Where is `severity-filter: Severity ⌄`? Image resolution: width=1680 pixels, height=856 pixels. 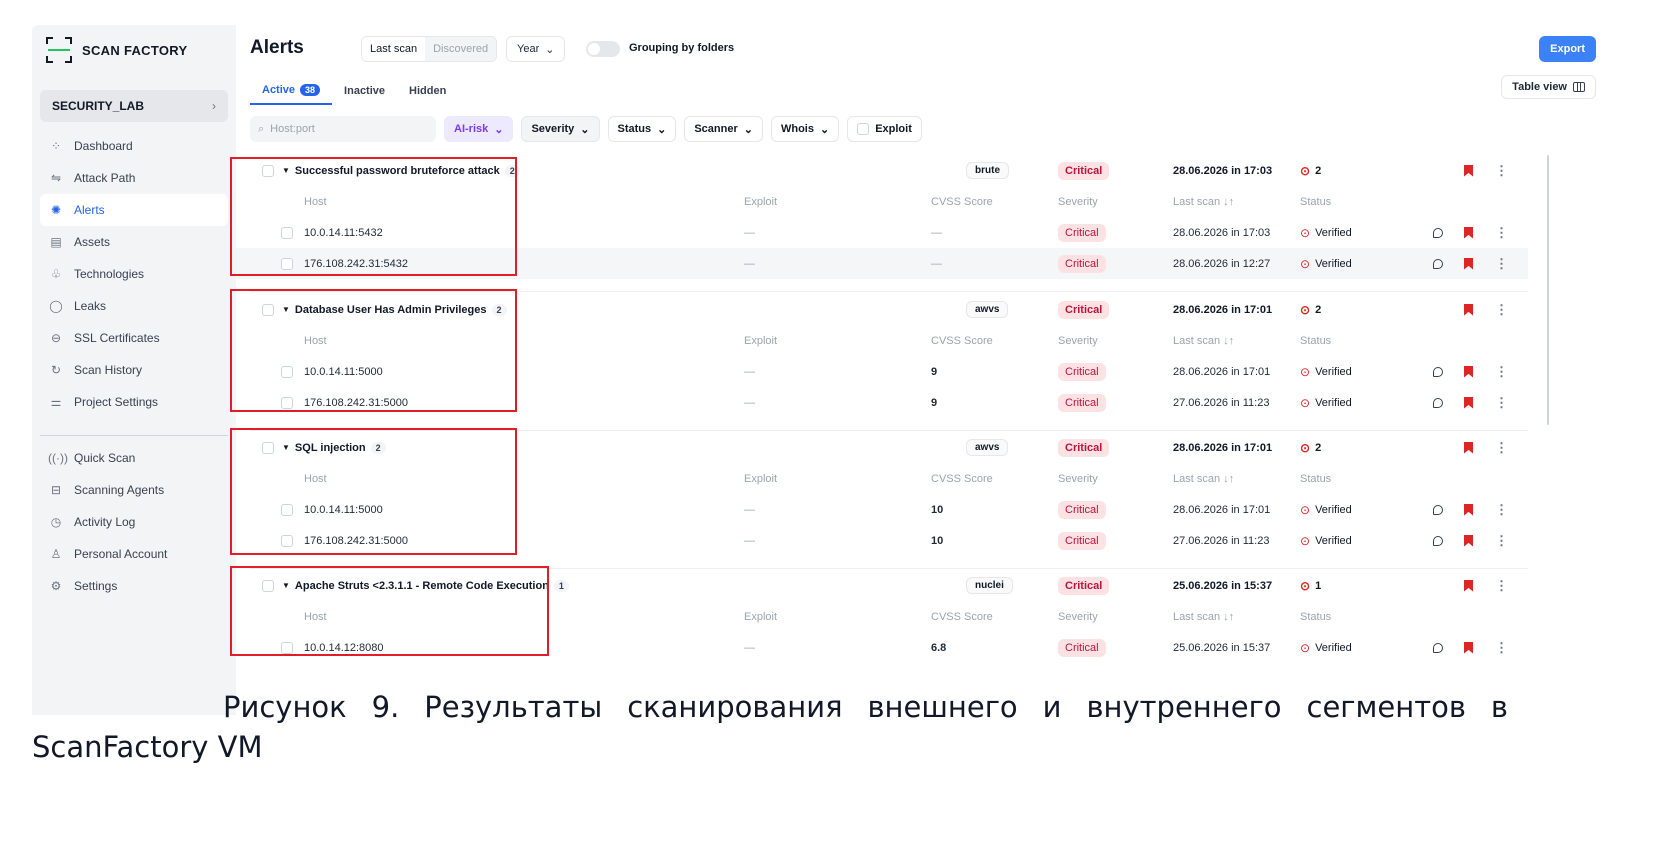 severity-filter: Severity ⌄ is located at coordinates (560, 129).